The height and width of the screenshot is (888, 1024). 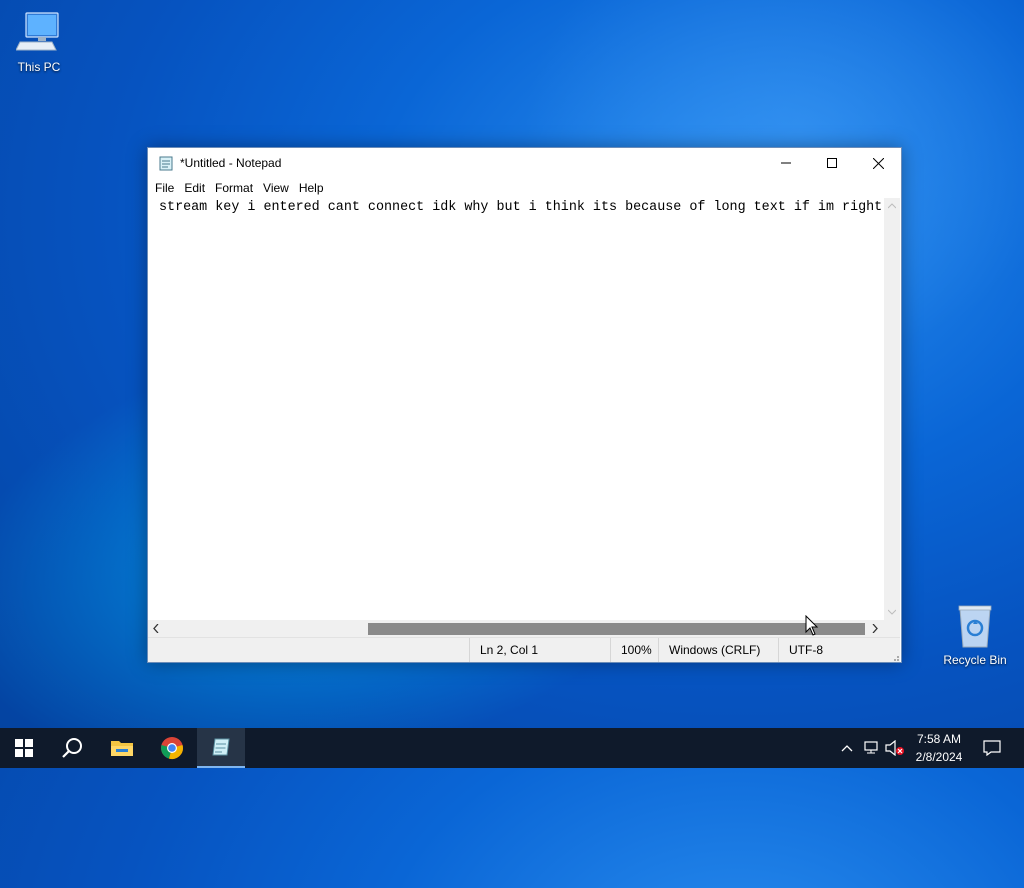 I want to click on maximize-button, so click(x=832, y=163).